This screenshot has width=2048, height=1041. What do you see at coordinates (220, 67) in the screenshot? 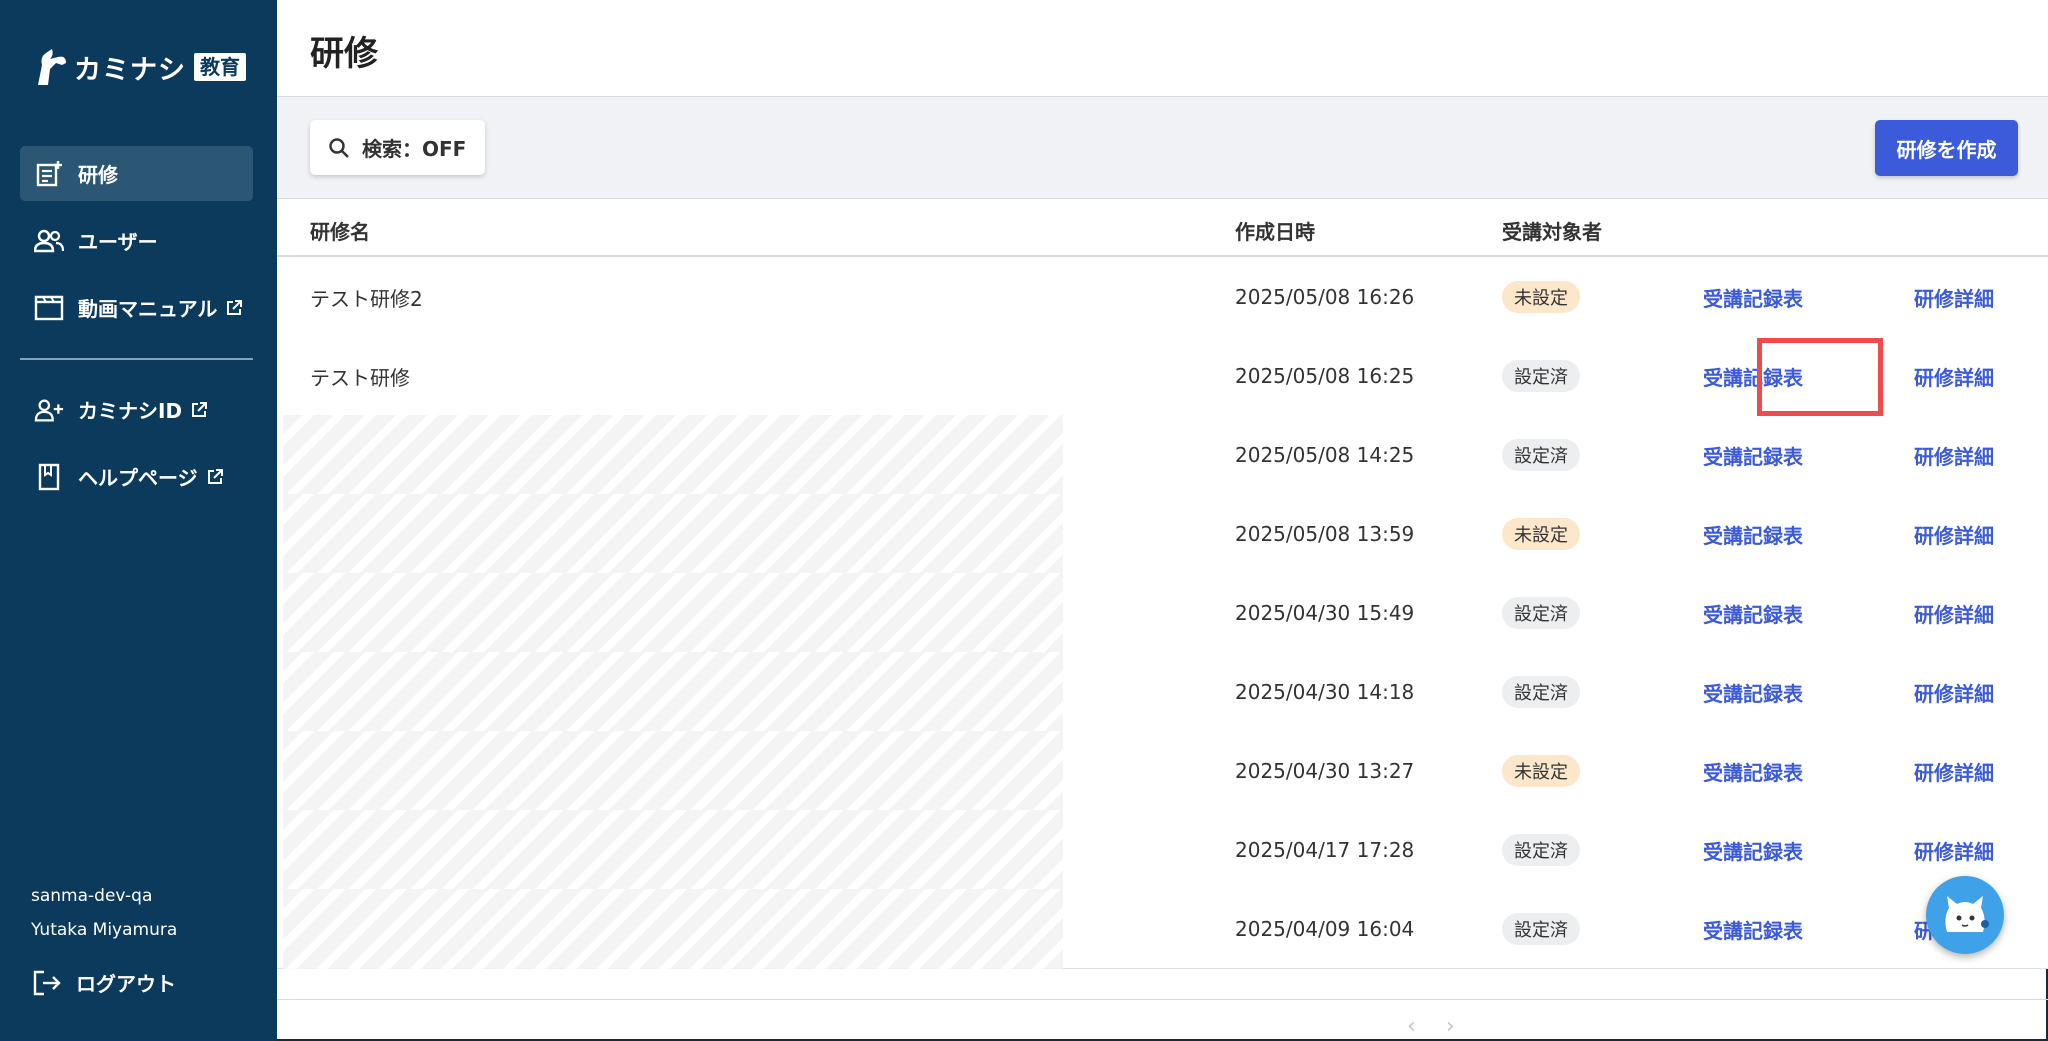
I see `logo-badge: 教育` at bounding box center [220, 67].